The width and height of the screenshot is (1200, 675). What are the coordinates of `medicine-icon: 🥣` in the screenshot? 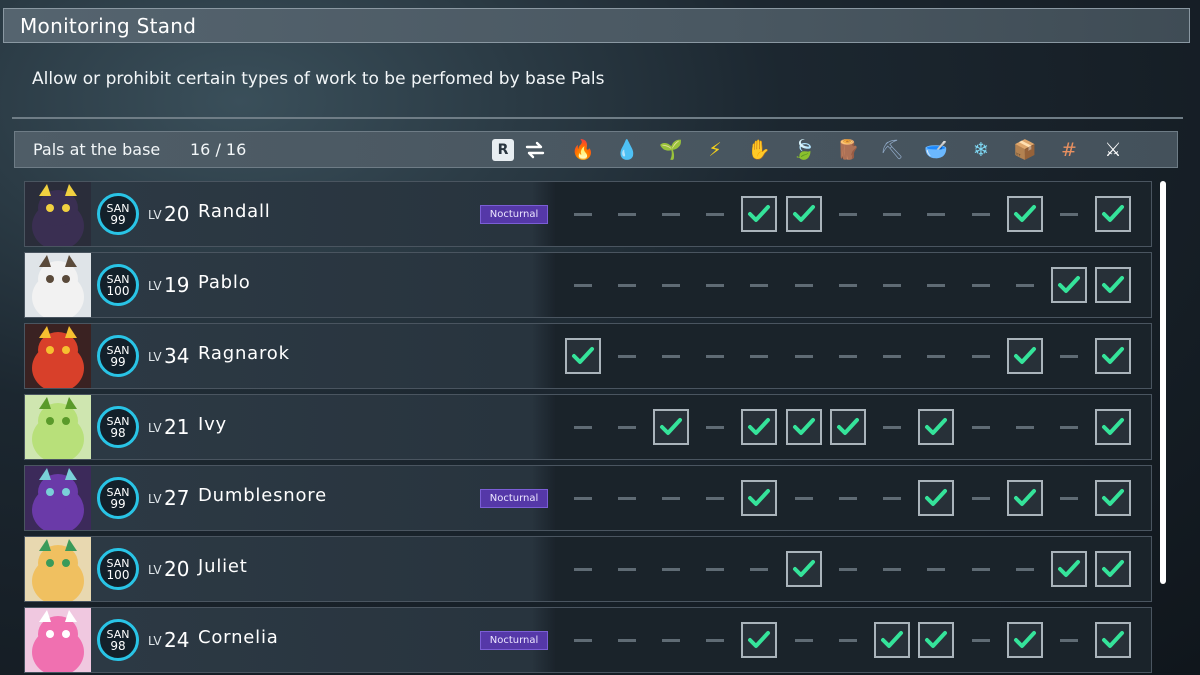 It's located at (936, 150).